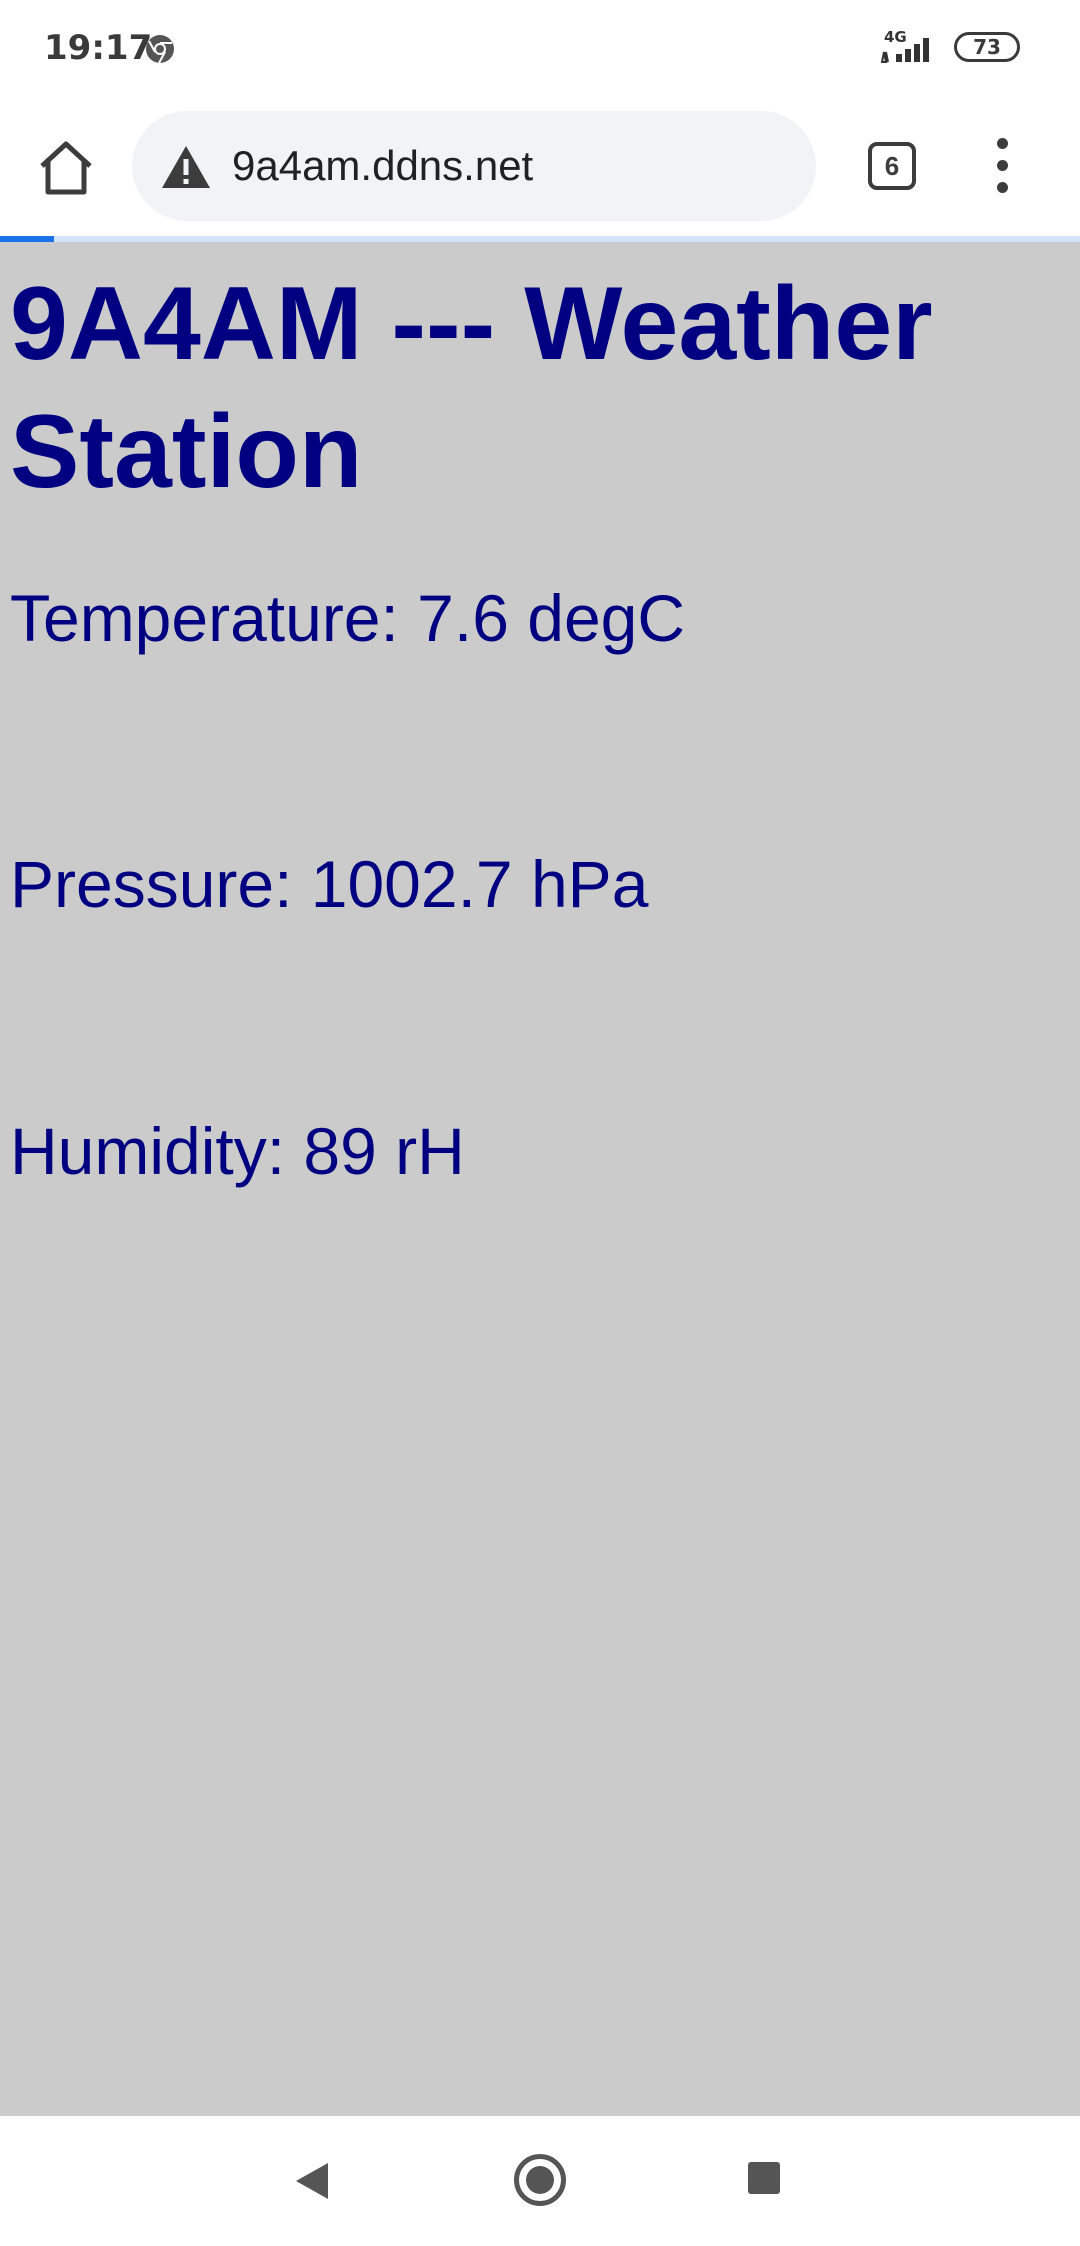 This screenshot has height=2246, width=1080. Describe the element at coordinates (98, 48) in the screenshot. I see `status-time: 19:17` at that location.